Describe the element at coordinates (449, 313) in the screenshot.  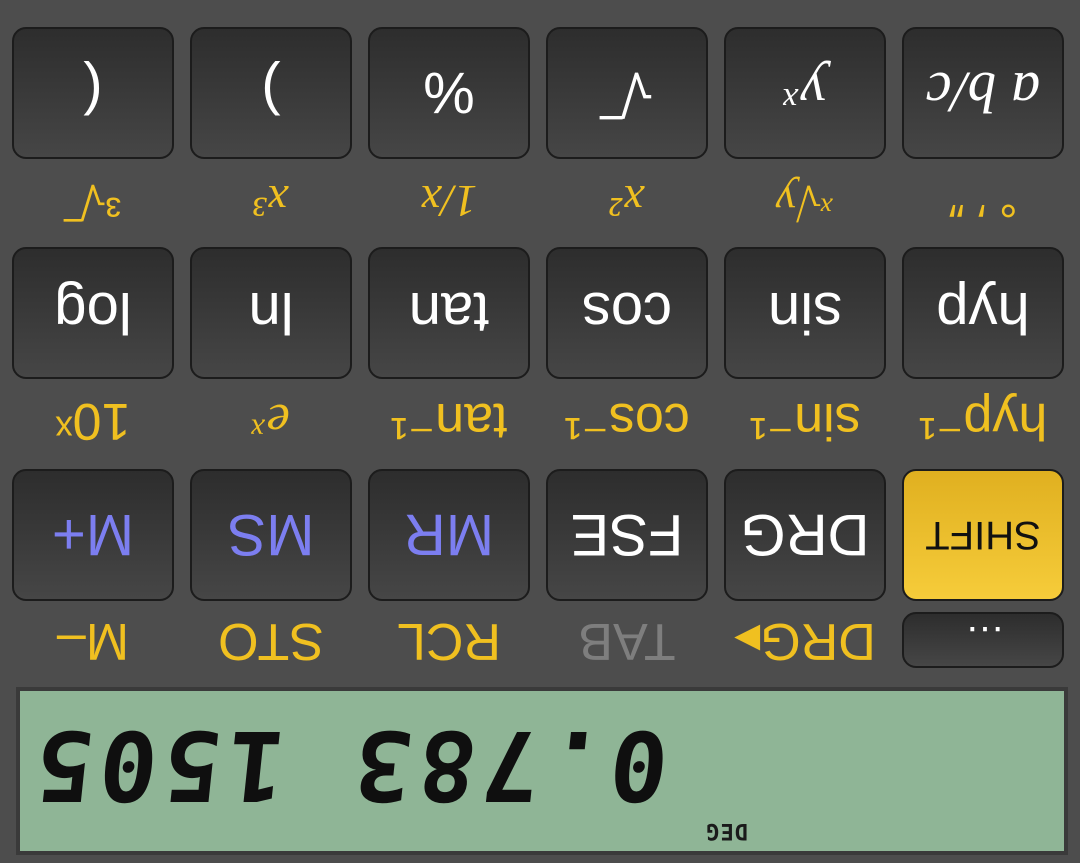
I see `tan-button: tan` at that location.